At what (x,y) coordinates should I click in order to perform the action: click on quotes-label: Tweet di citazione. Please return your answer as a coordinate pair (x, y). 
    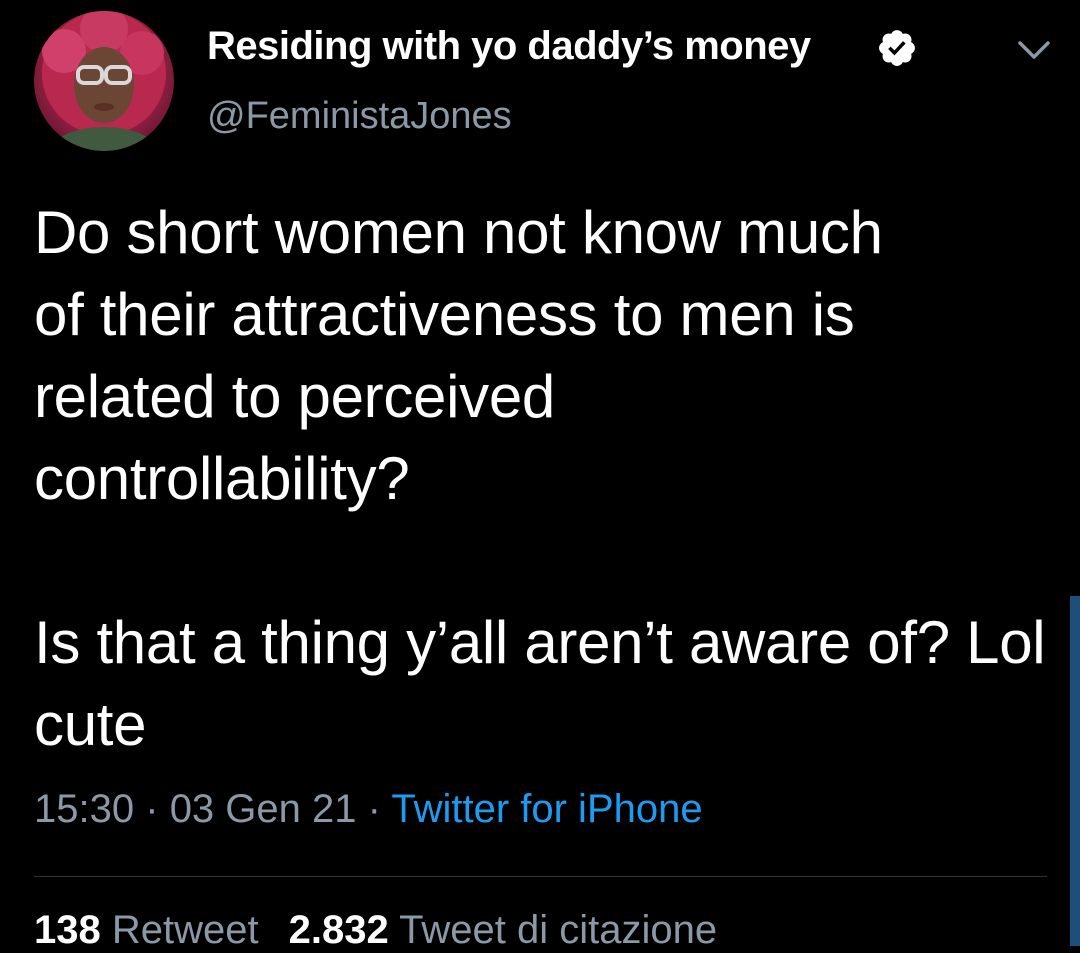
    Looking at the image, I should click on (558, 930).